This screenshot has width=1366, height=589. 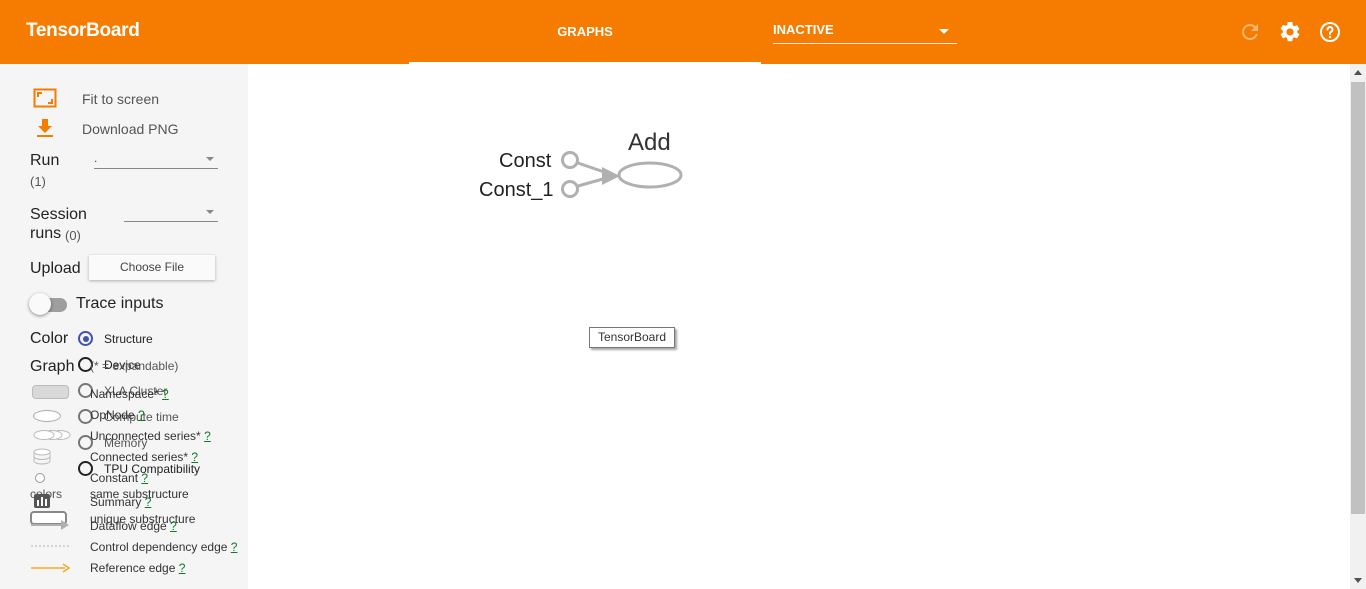 What do you see at coordinates (42, 456) in the screenshot?
I see `connected-series-legend-shape` at bounding box center [42, 456].